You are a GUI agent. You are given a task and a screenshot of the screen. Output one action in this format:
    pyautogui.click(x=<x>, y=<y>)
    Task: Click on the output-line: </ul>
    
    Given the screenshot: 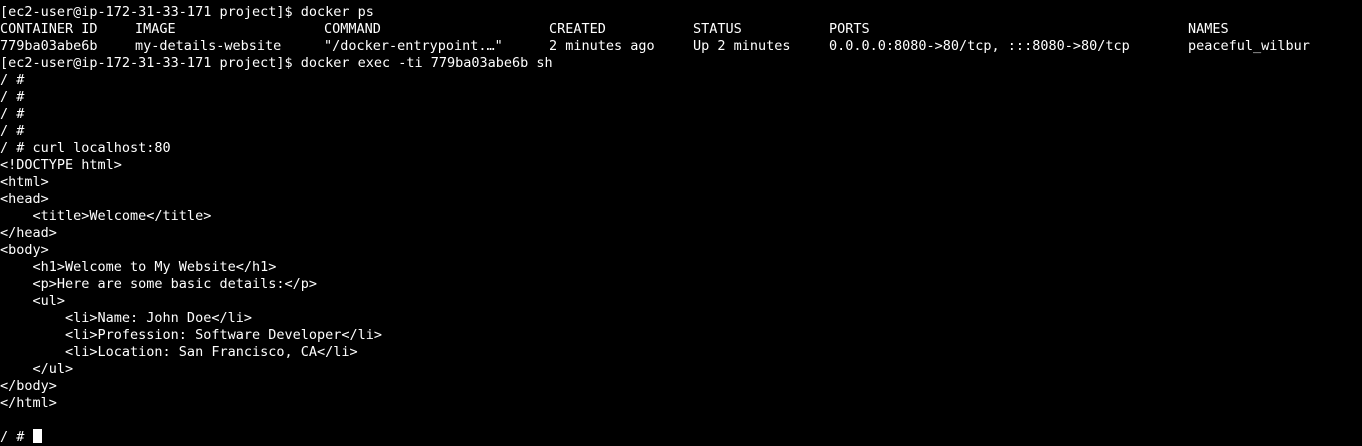 What is the action you would take?
    pyautogui.click(x=37, y=369)
    